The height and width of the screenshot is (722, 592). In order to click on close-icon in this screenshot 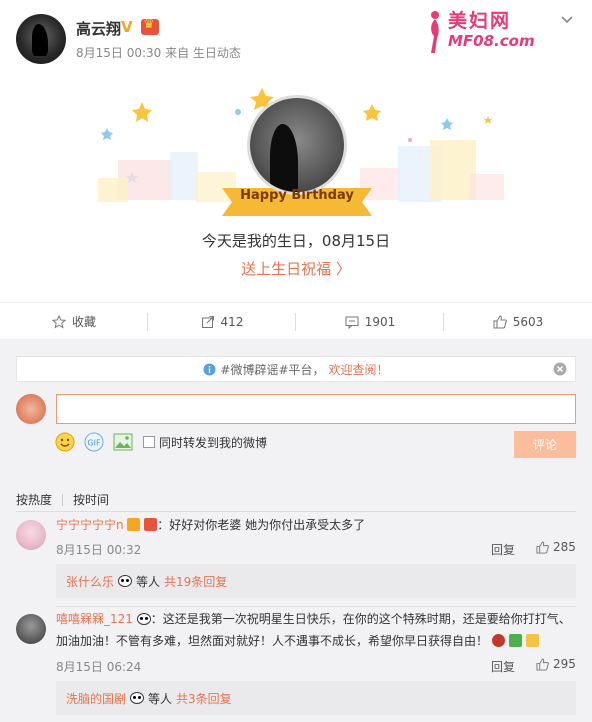, I will do `click(560, 369)`.